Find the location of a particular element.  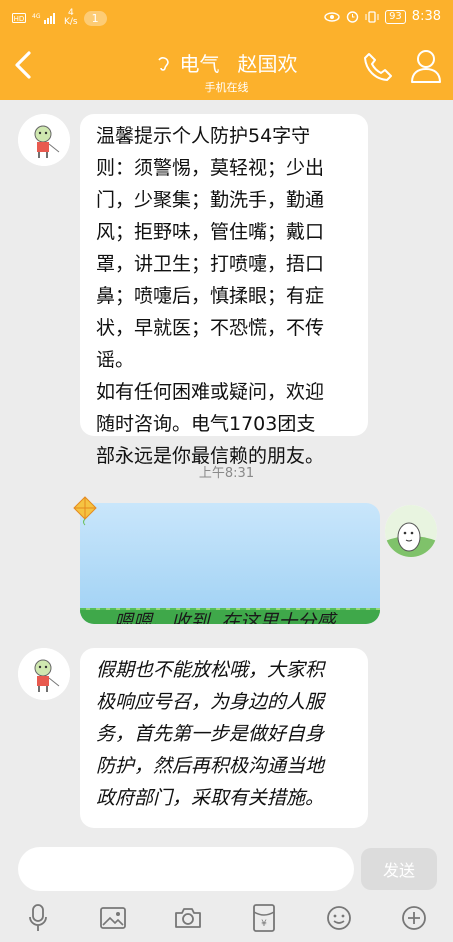

emoji-button is located at coordinates (339, 918).